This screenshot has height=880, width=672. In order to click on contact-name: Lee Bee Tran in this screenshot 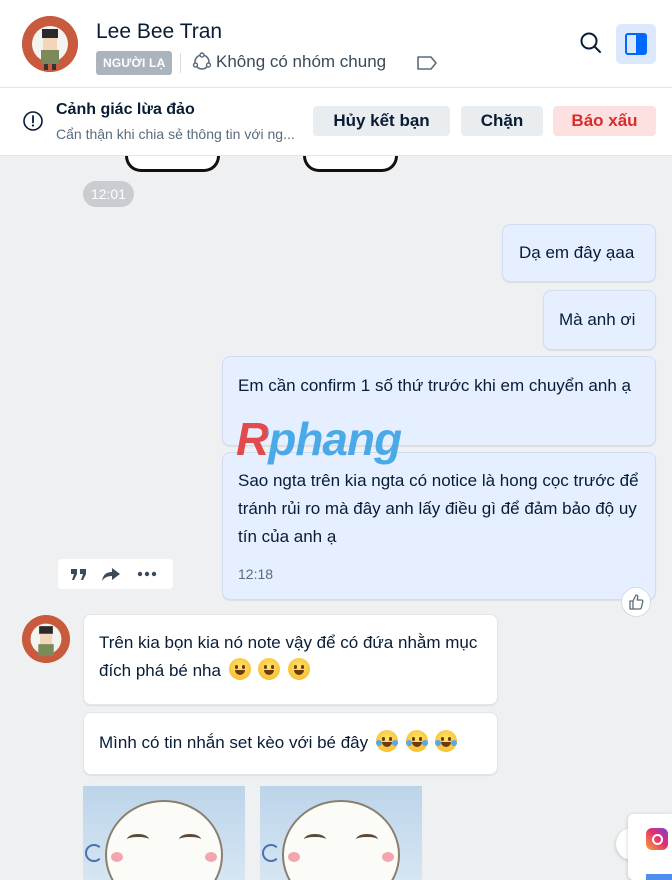, I will do `click(159, 32)`.